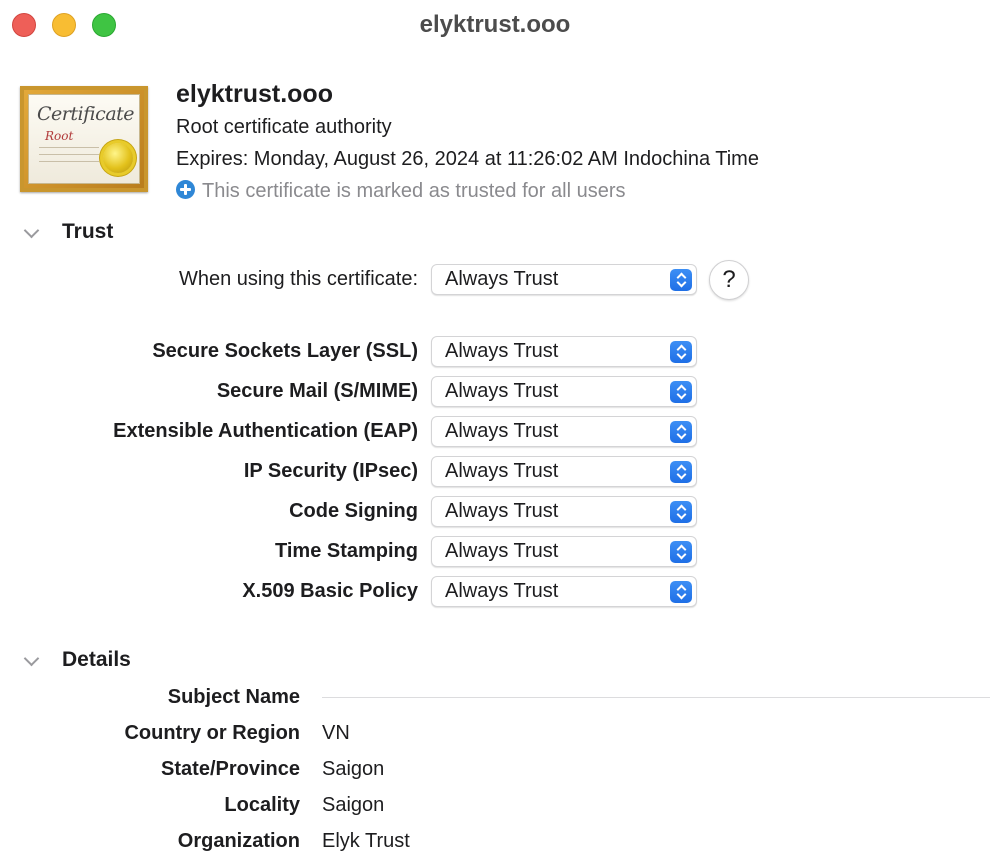 Image resolution: width=990 pixels, height=860 pixels. What do you see at coordinates (254, 94) in the screenshot?
I see `certificate-name: elyktrust.ooo` at bounding box center [254, 94].